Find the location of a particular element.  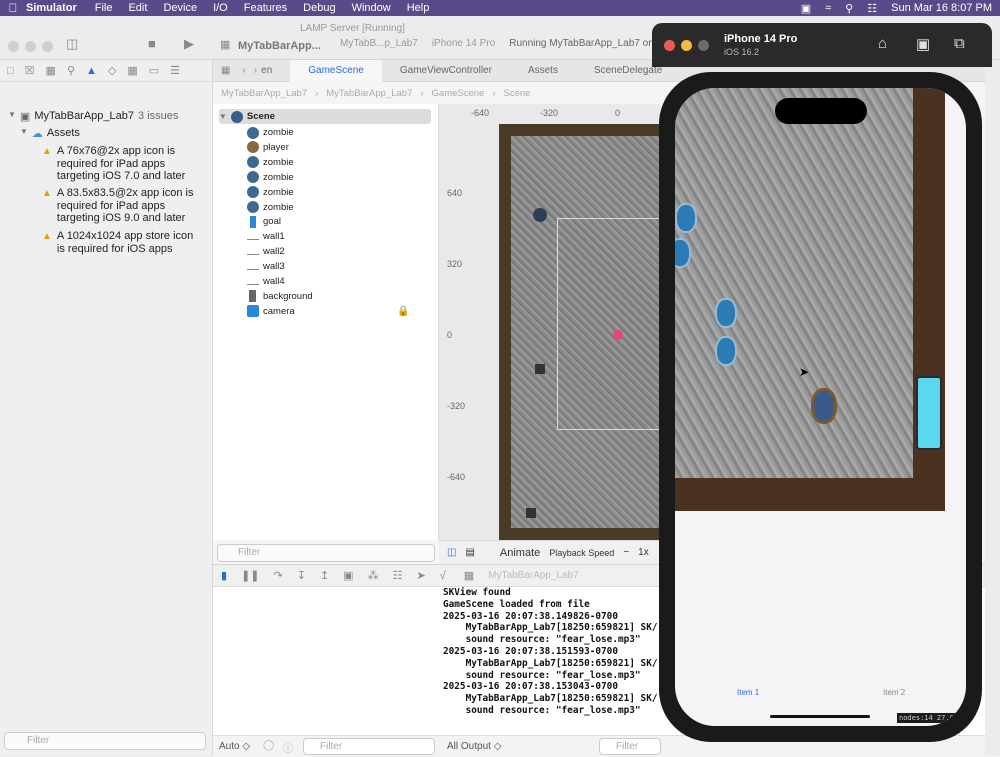

tab-item-2: Item 2 is located at coordinates (894, 692).